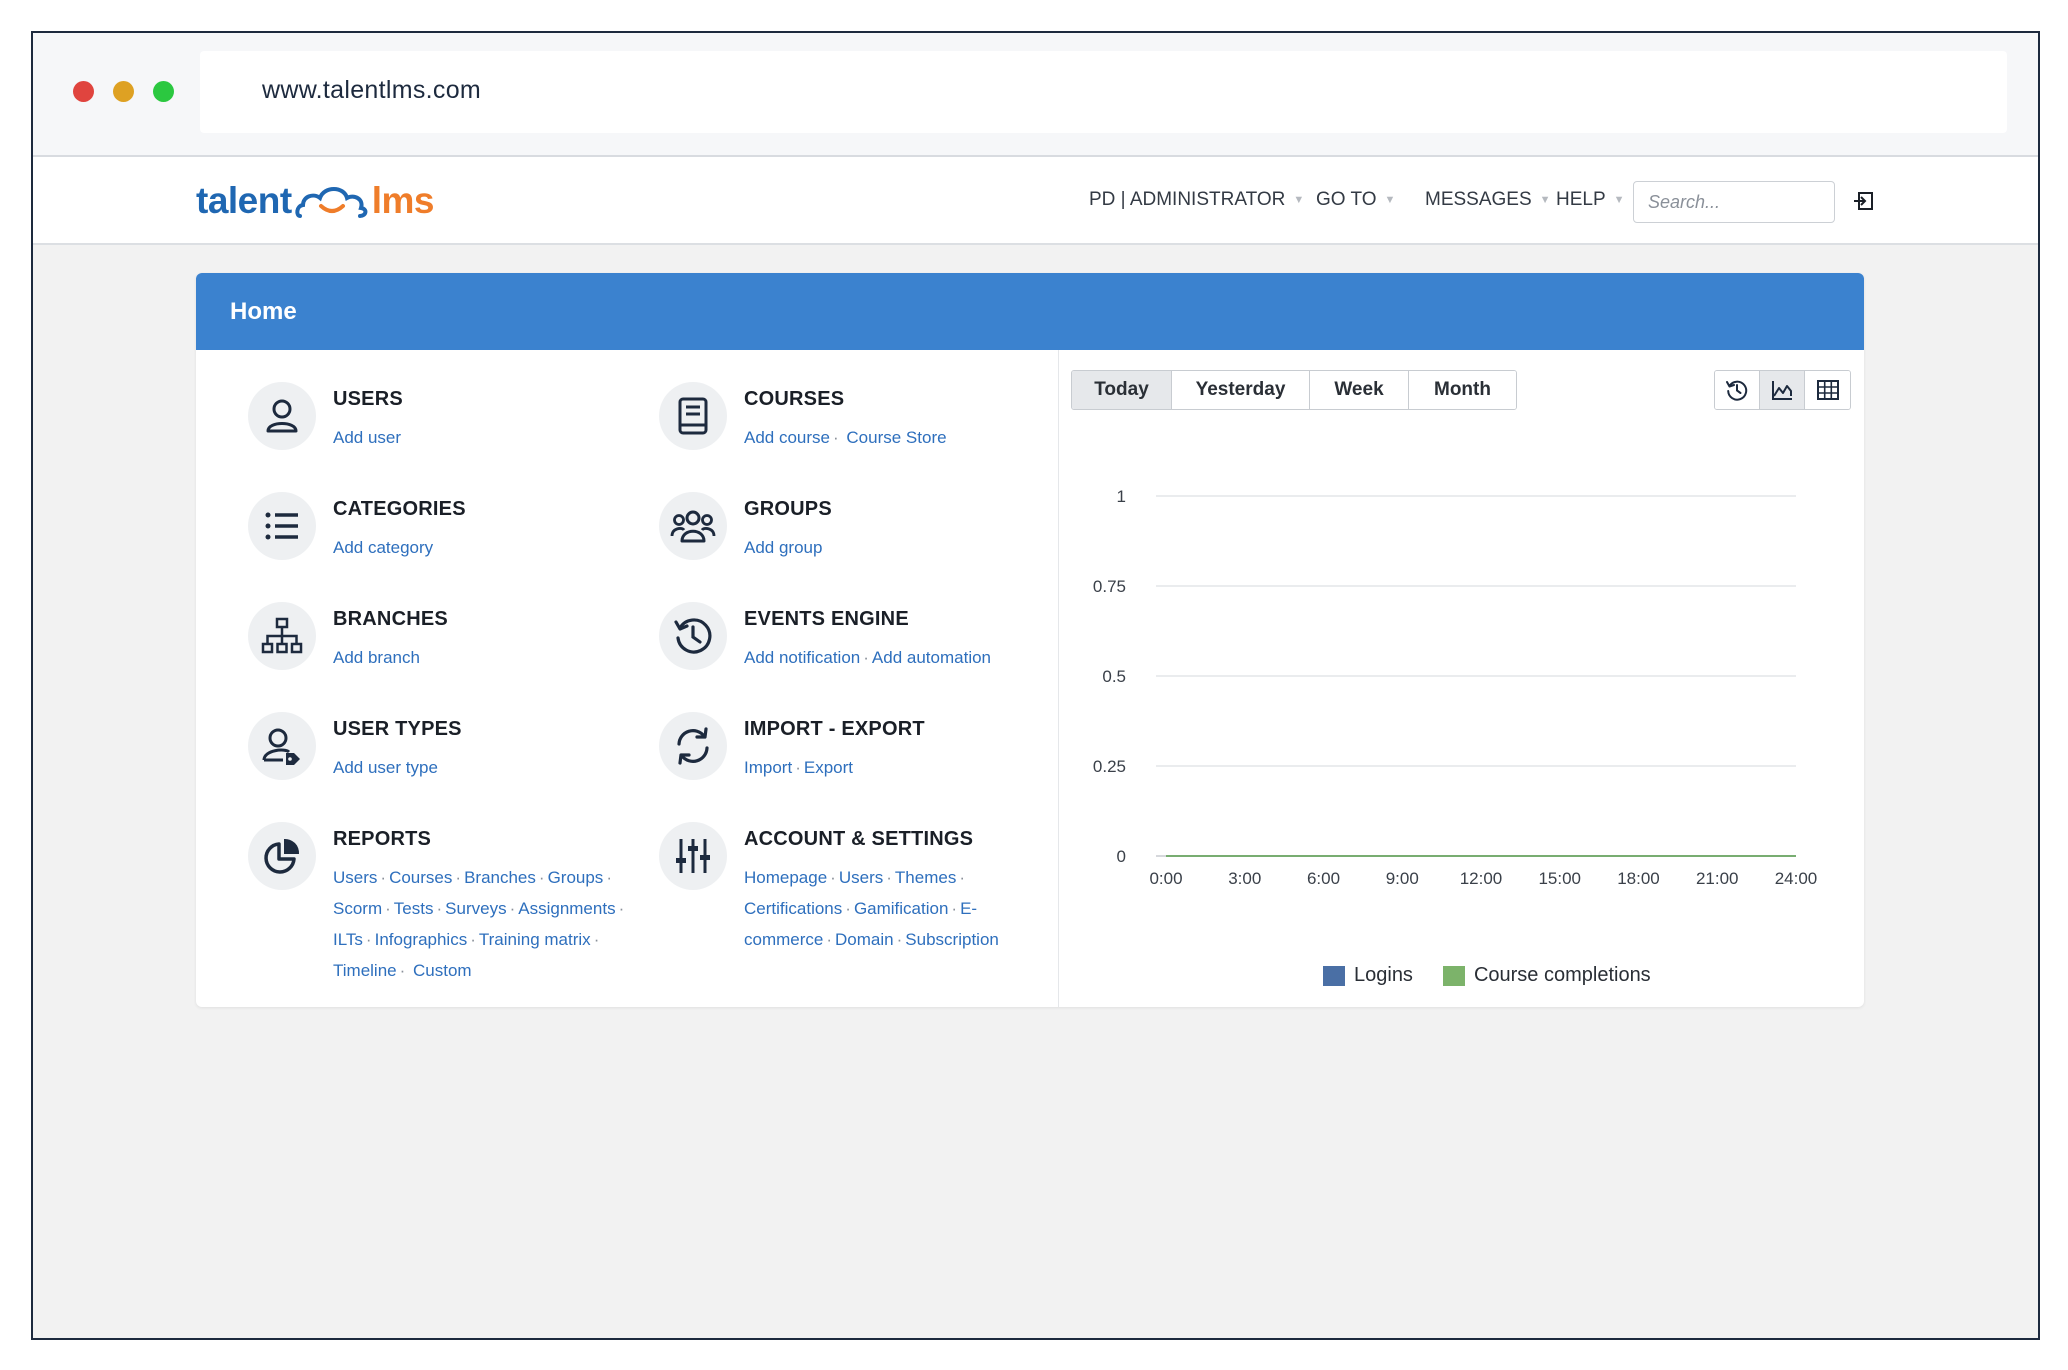 This screenshot has height=1370, width=2068. I want to click on categories-title: CATEGORIES, so click(399, 509).